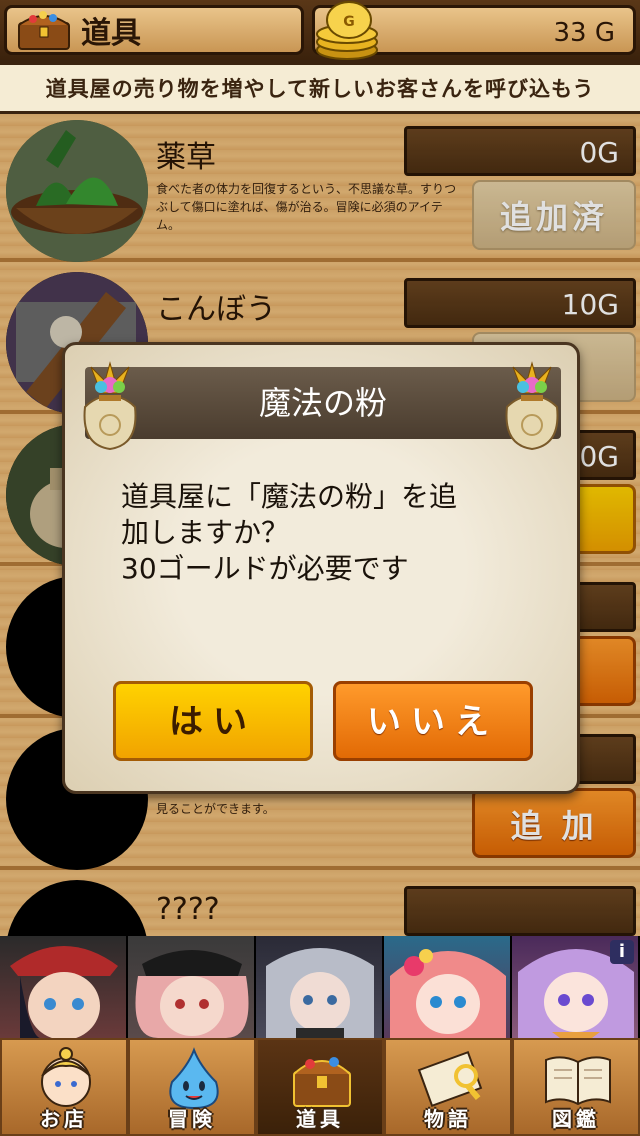 The width and height of the screenshot is (640, 1136). Describe the element at coordinates (64, 1119) in the screenshot. I see `nav-label: お店` at that location.